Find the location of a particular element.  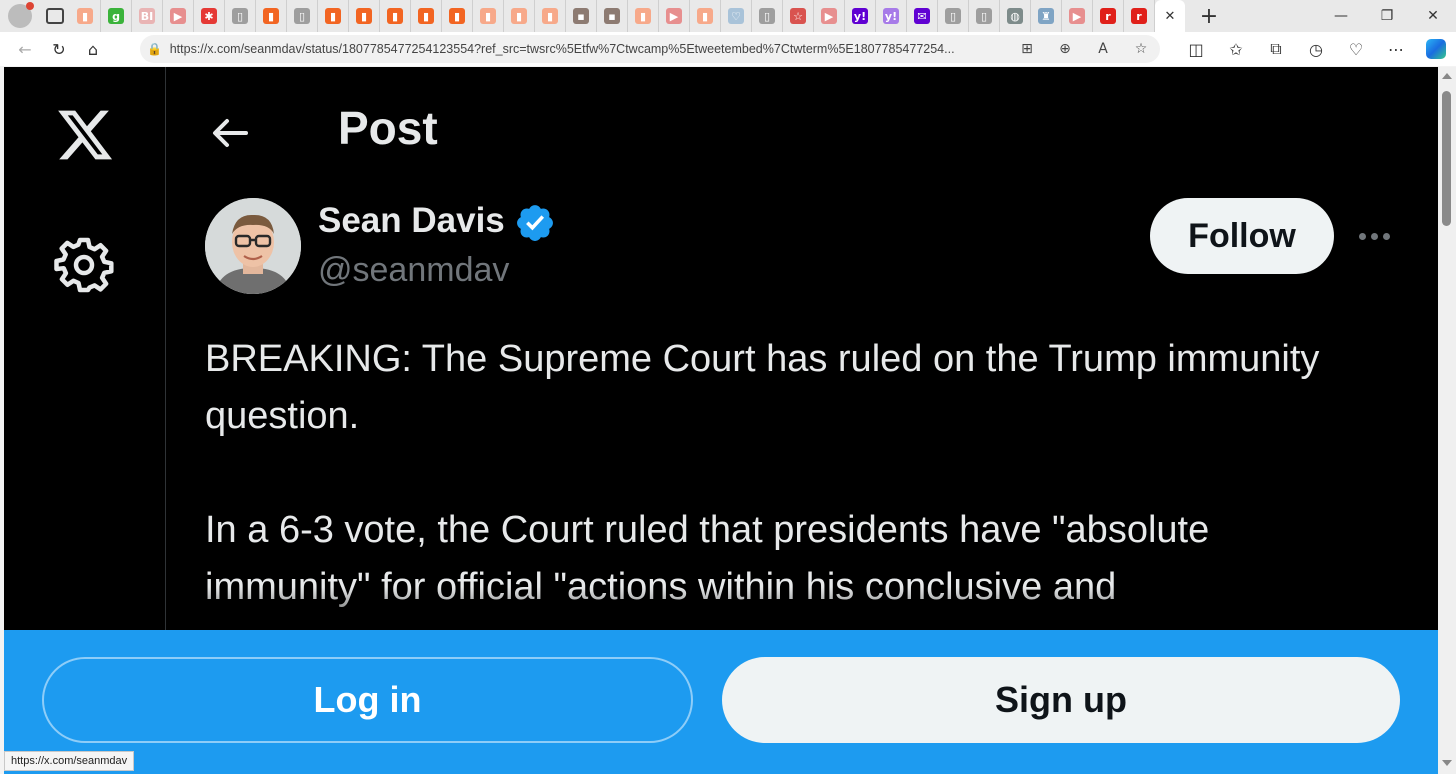

browser-tab: ✱ is located at coordinates (209, 16).